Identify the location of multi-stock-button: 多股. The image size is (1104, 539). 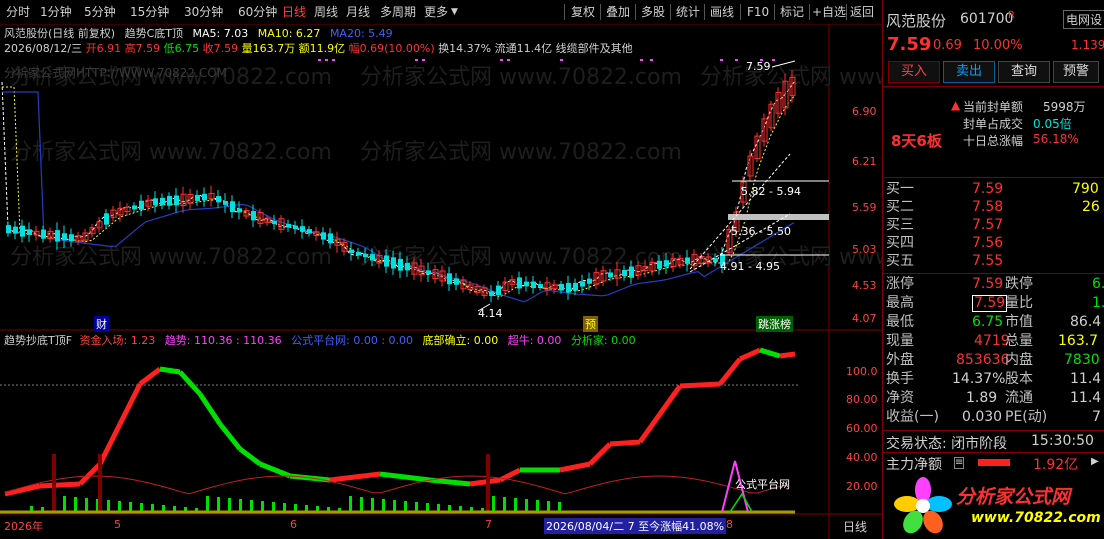
(653, 12).